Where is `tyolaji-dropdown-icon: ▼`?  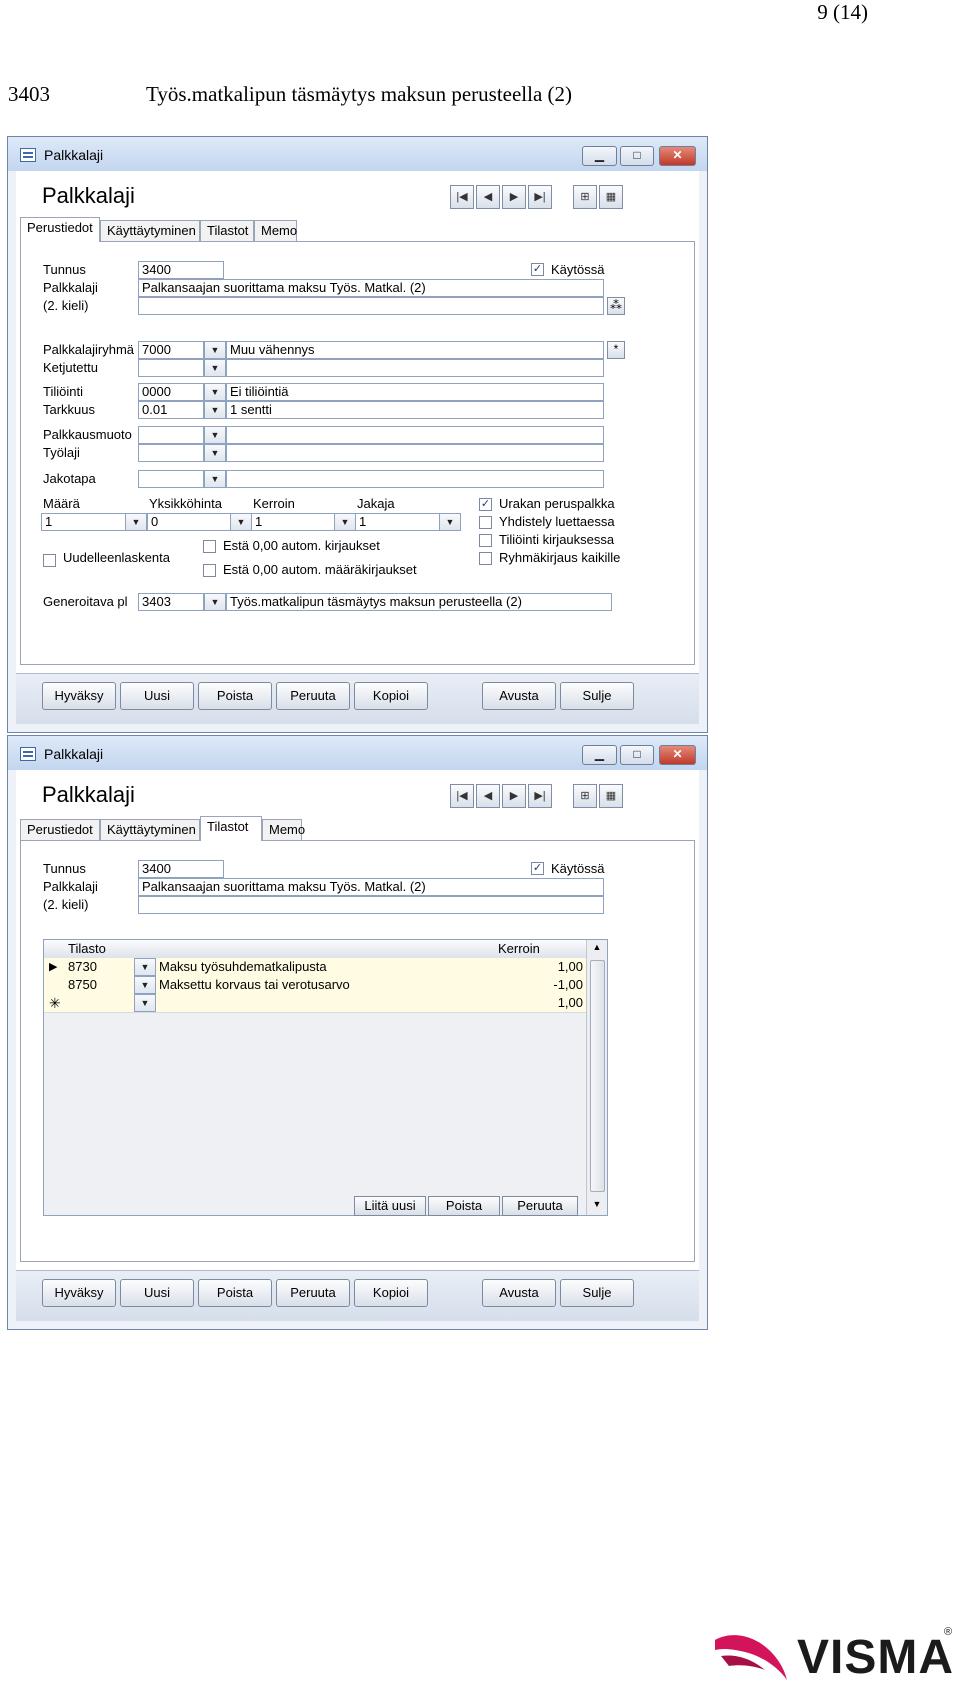 tyolaji-dropdown-icon: ▼ is located at coordinates (215, 453).